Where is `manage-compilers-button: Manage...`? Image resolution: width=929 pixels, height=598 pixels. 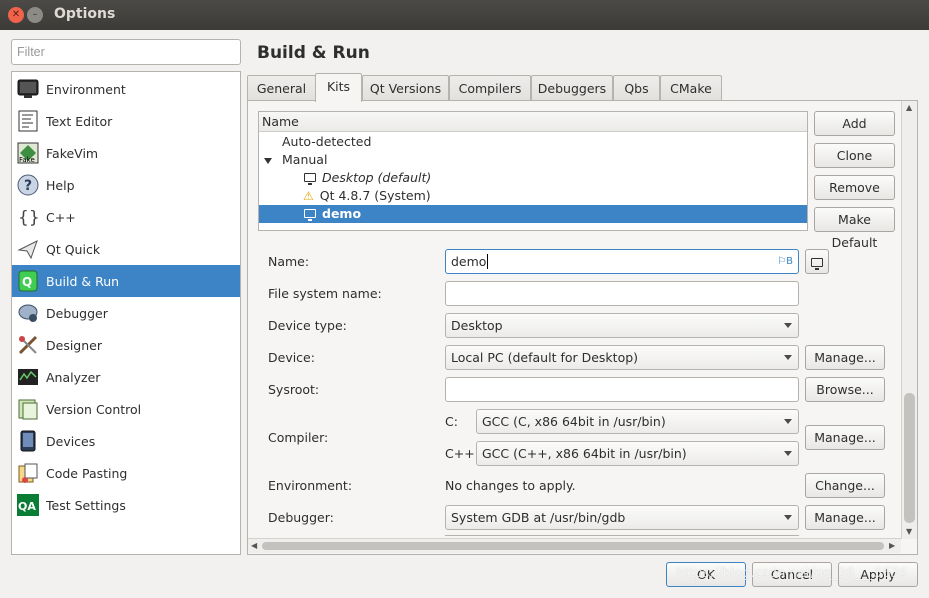 manage-compilers-button: Manage... is located at coordinates (845, 437).